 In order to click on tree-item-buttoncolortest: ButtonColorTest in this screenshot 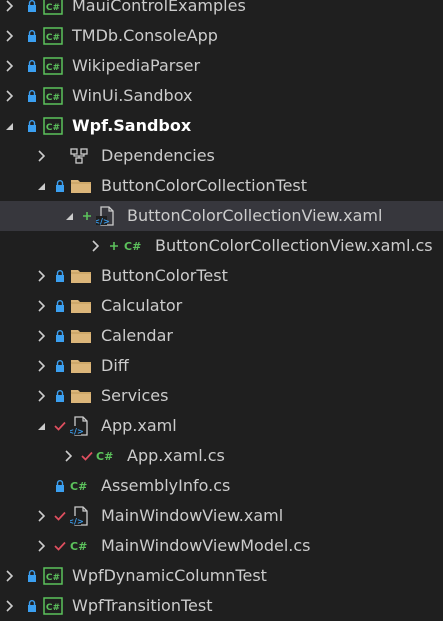, I will do `click(221, 276)`.